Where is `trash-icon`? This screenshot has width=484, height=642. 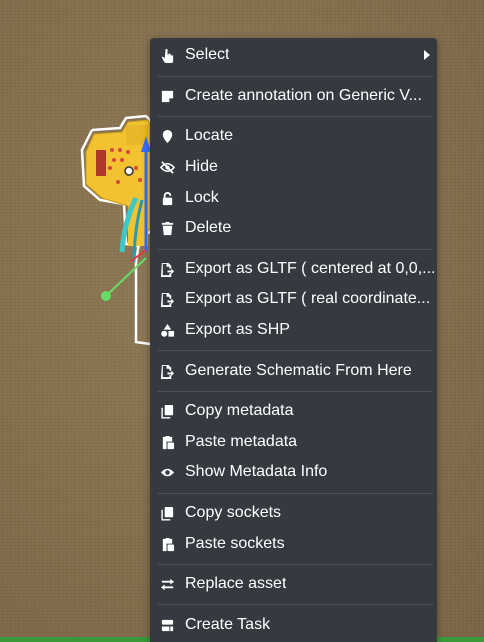 trash-icon is located at coordinates (167, 228).